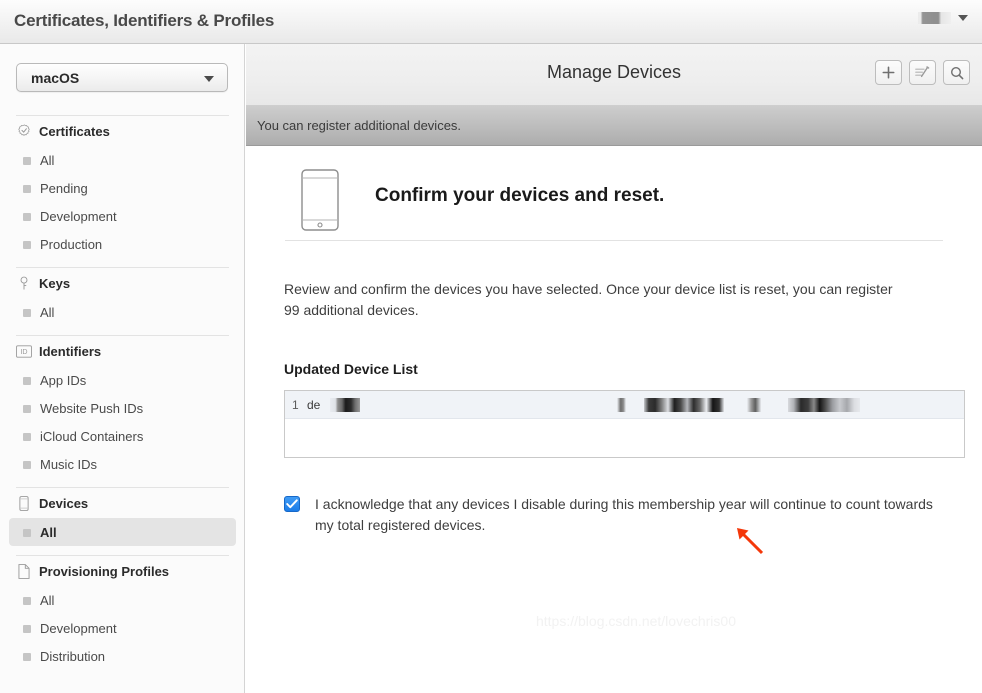 Image resolution: width=982 pixels, height=693 pixels. What do you see at coordinates (122, 312) in the screenshot?
I see `sidebar-item-keys-all: All` at bounding box center [122, 312].